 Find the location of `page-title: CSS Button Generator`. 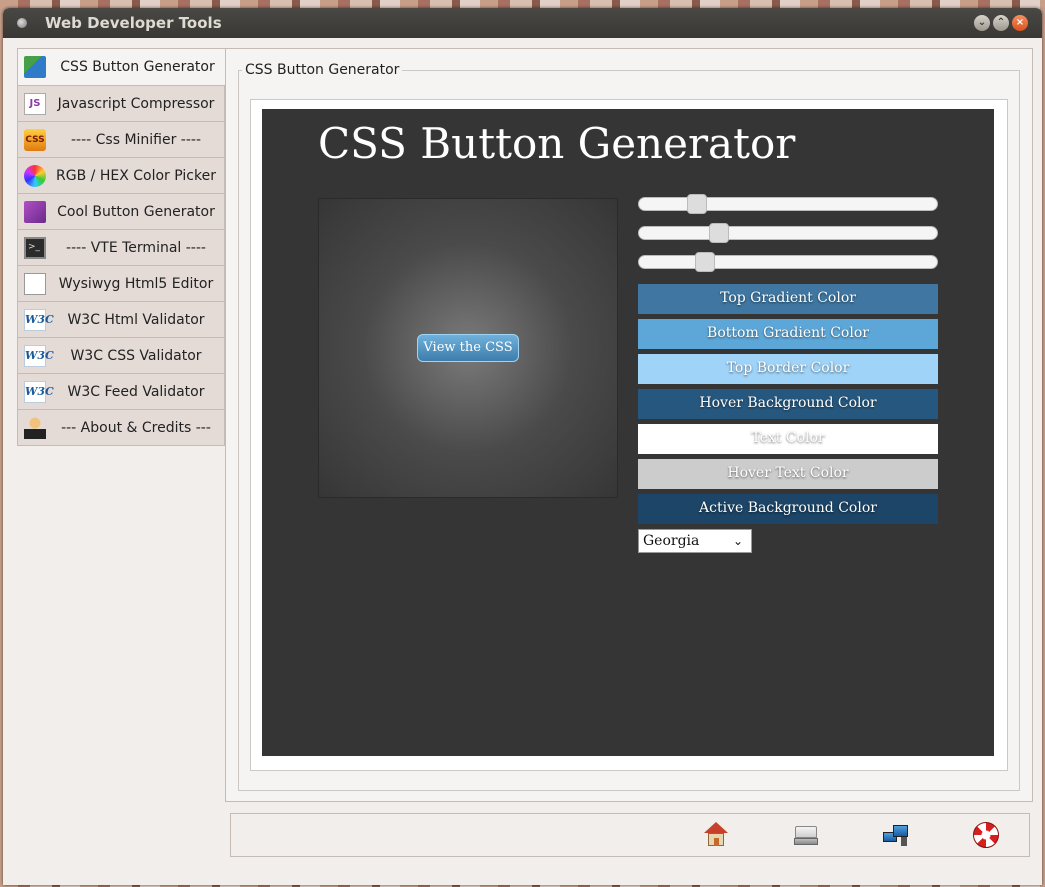

page-title: CSS Button Generator is located at coordinates (557, 143).